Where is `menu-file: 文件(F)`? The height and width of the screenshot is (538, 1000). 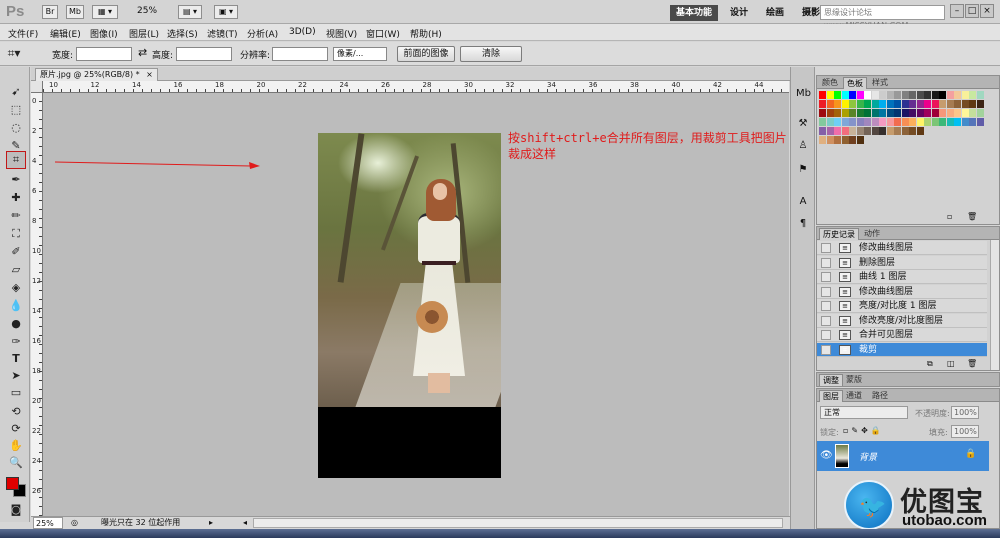 menu-file: 文件(F) is located at coordinates (23, 33).